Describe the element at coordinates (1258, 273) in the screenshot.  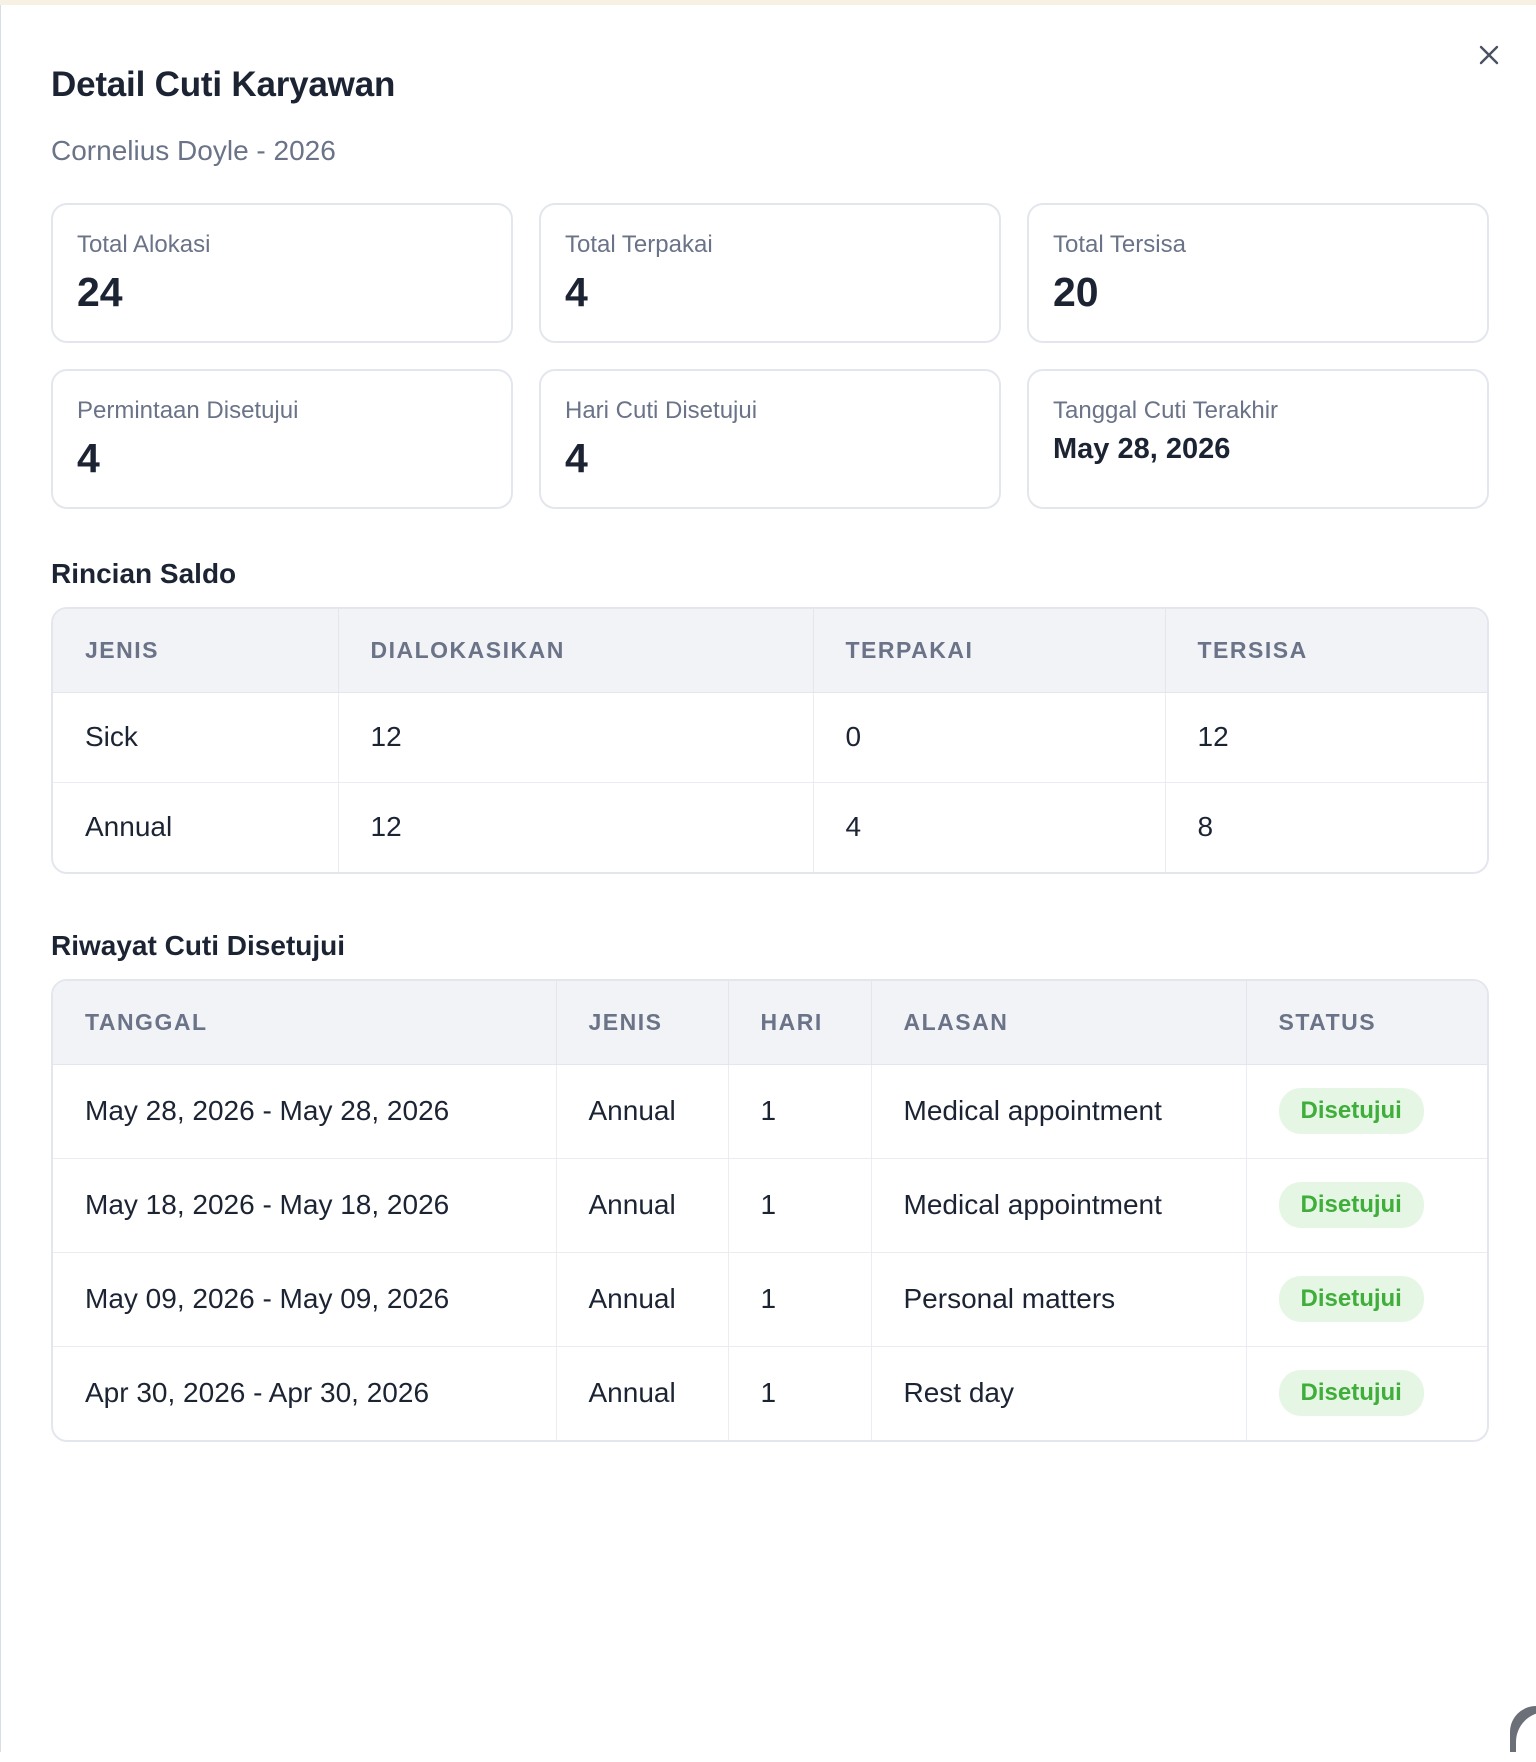
I see `stat-card-total-tersisa: Total Tersisa 20` at that location.